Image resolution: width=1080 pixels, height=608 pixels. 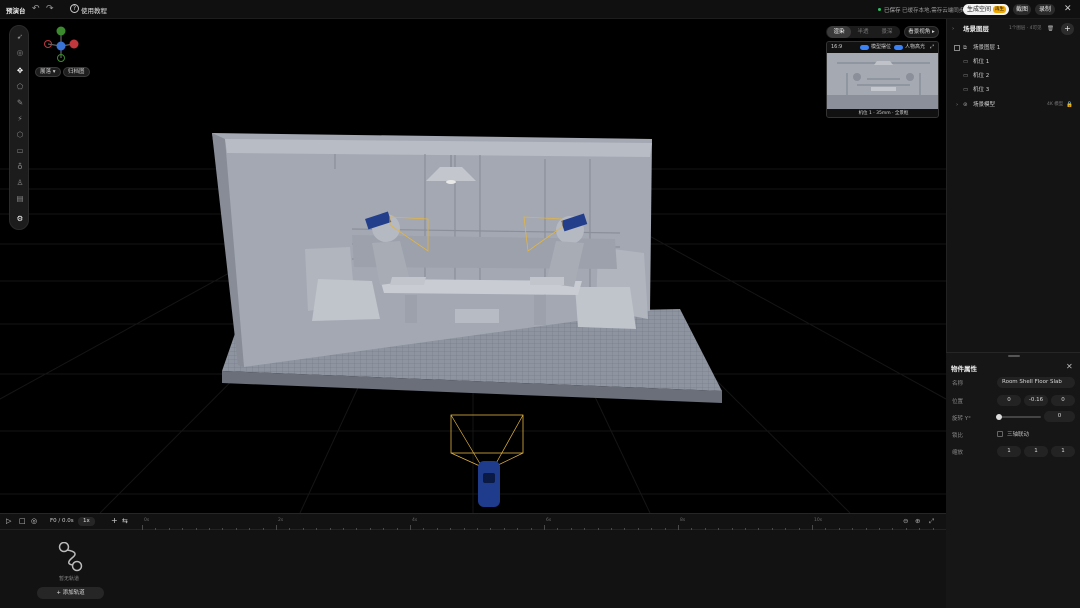 What do you see at coordinates (965, 48) in the screenshot?
I see `layers-icon: ⧉` at bounding box center [965, 48].